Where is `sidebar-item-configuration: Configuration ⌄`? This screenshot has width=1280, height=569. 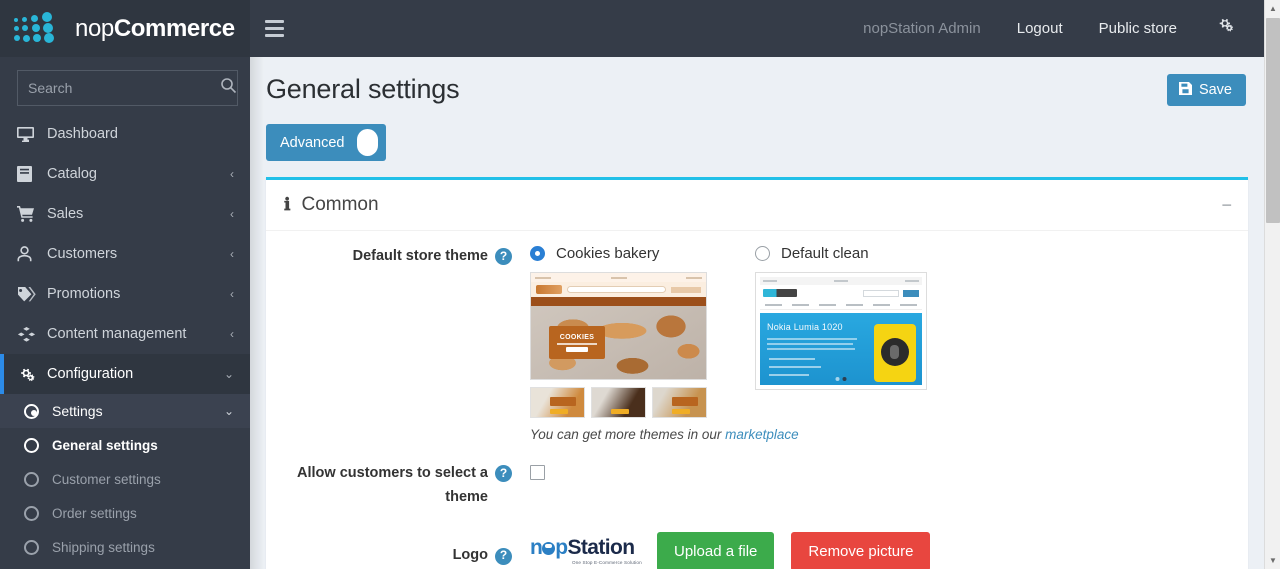 sidebar-item-configuration: Configuration ⌄ is located at coordinates (125, 374).